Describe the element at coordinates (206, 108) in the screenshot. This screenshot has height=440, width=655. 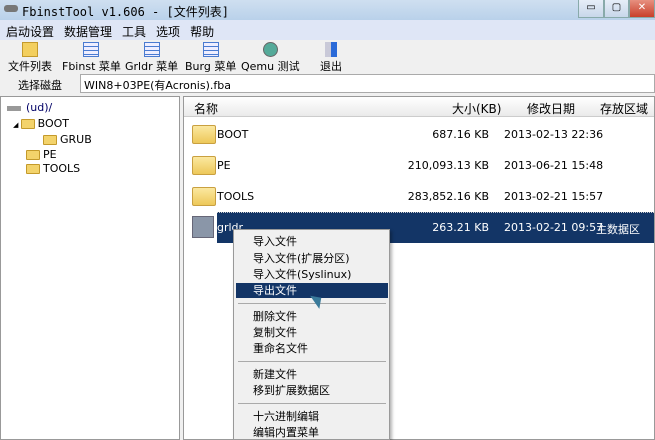
I see `column-name: 名称` at that location.